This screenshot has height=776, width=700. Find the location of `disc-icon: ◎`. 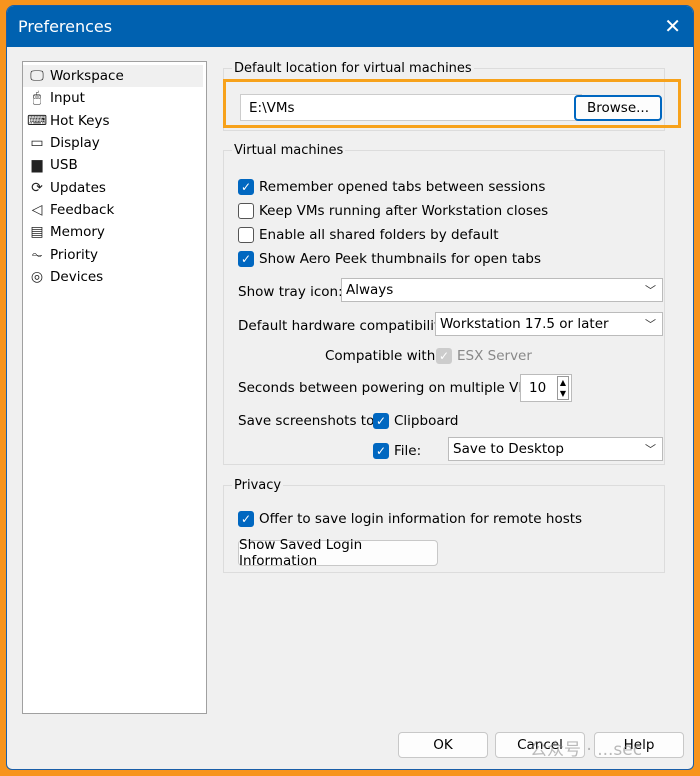

disc-icon: ◎ is located at coordinates (37, 276).